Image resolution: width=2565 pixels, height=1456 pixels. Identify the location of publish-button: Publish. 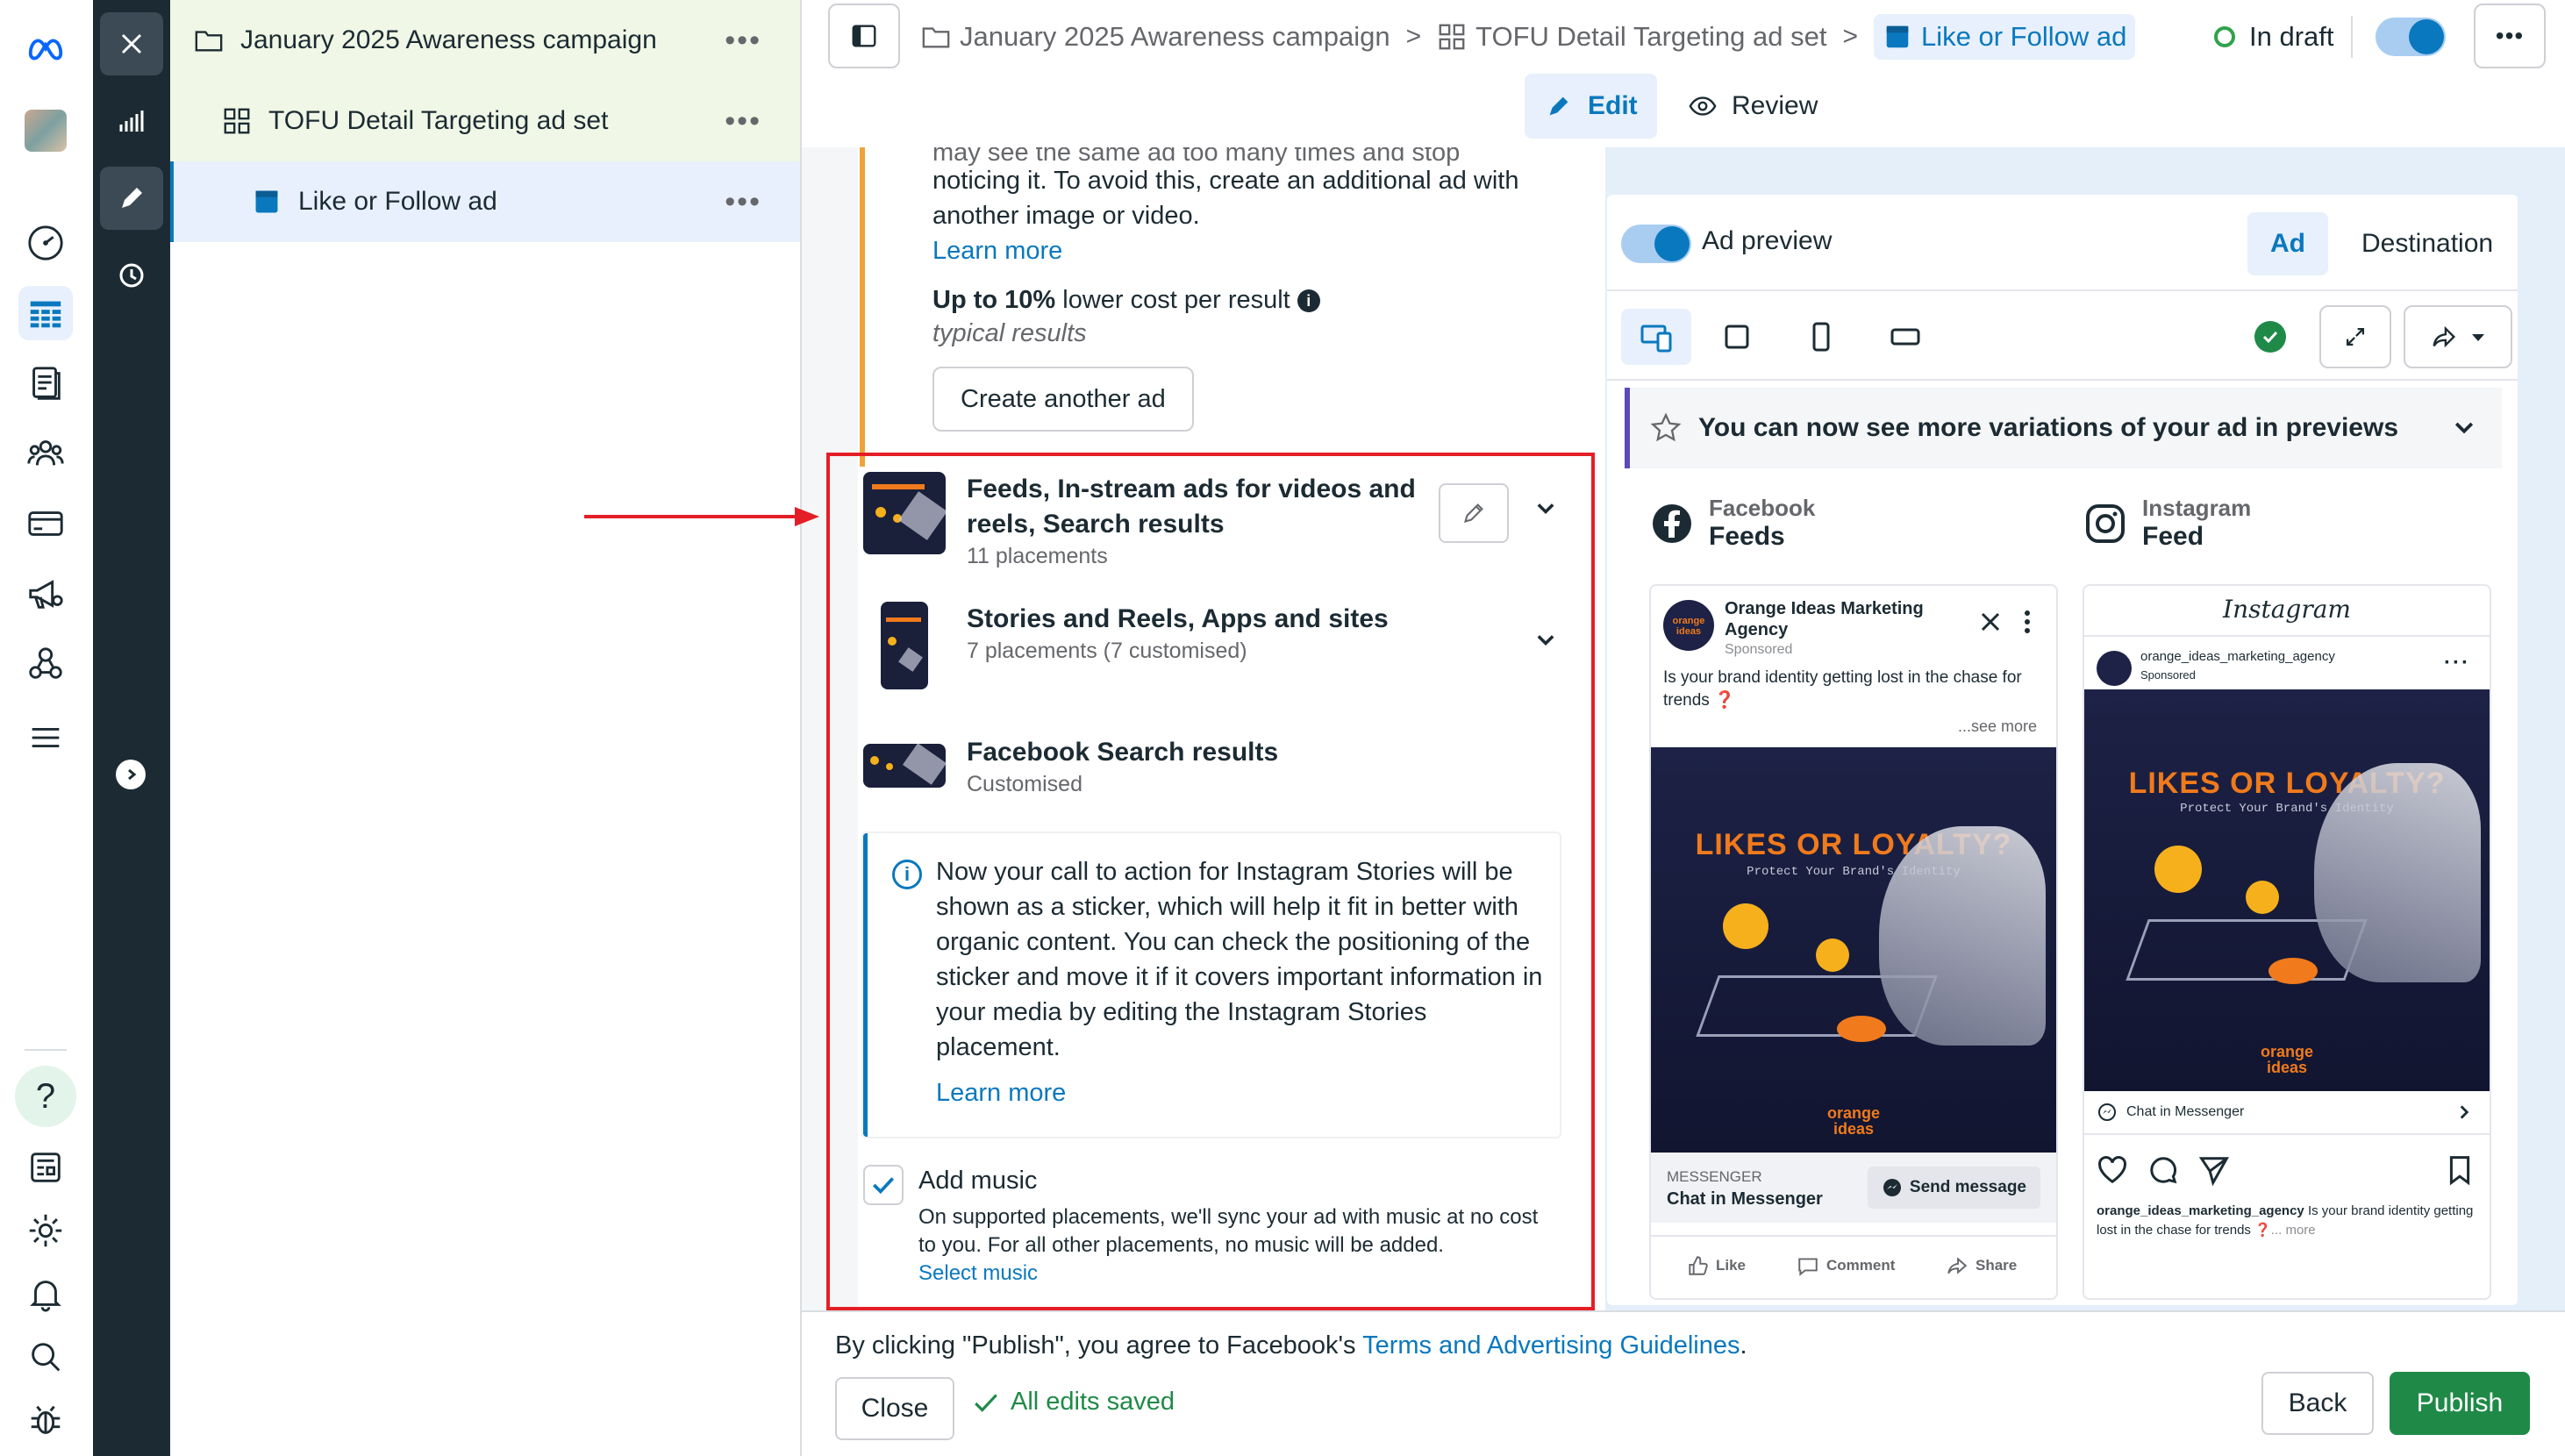
(2460, 1403).